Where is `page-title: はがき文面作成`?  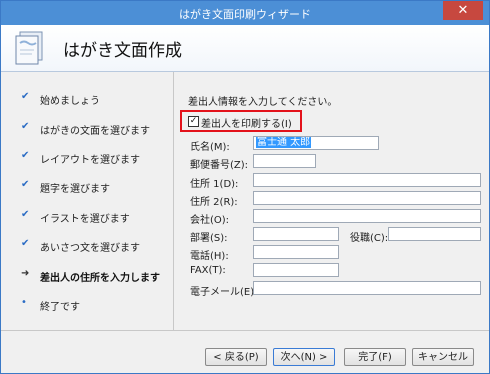 page-title: はがき文面作成 is located at coordinates (122, 51).